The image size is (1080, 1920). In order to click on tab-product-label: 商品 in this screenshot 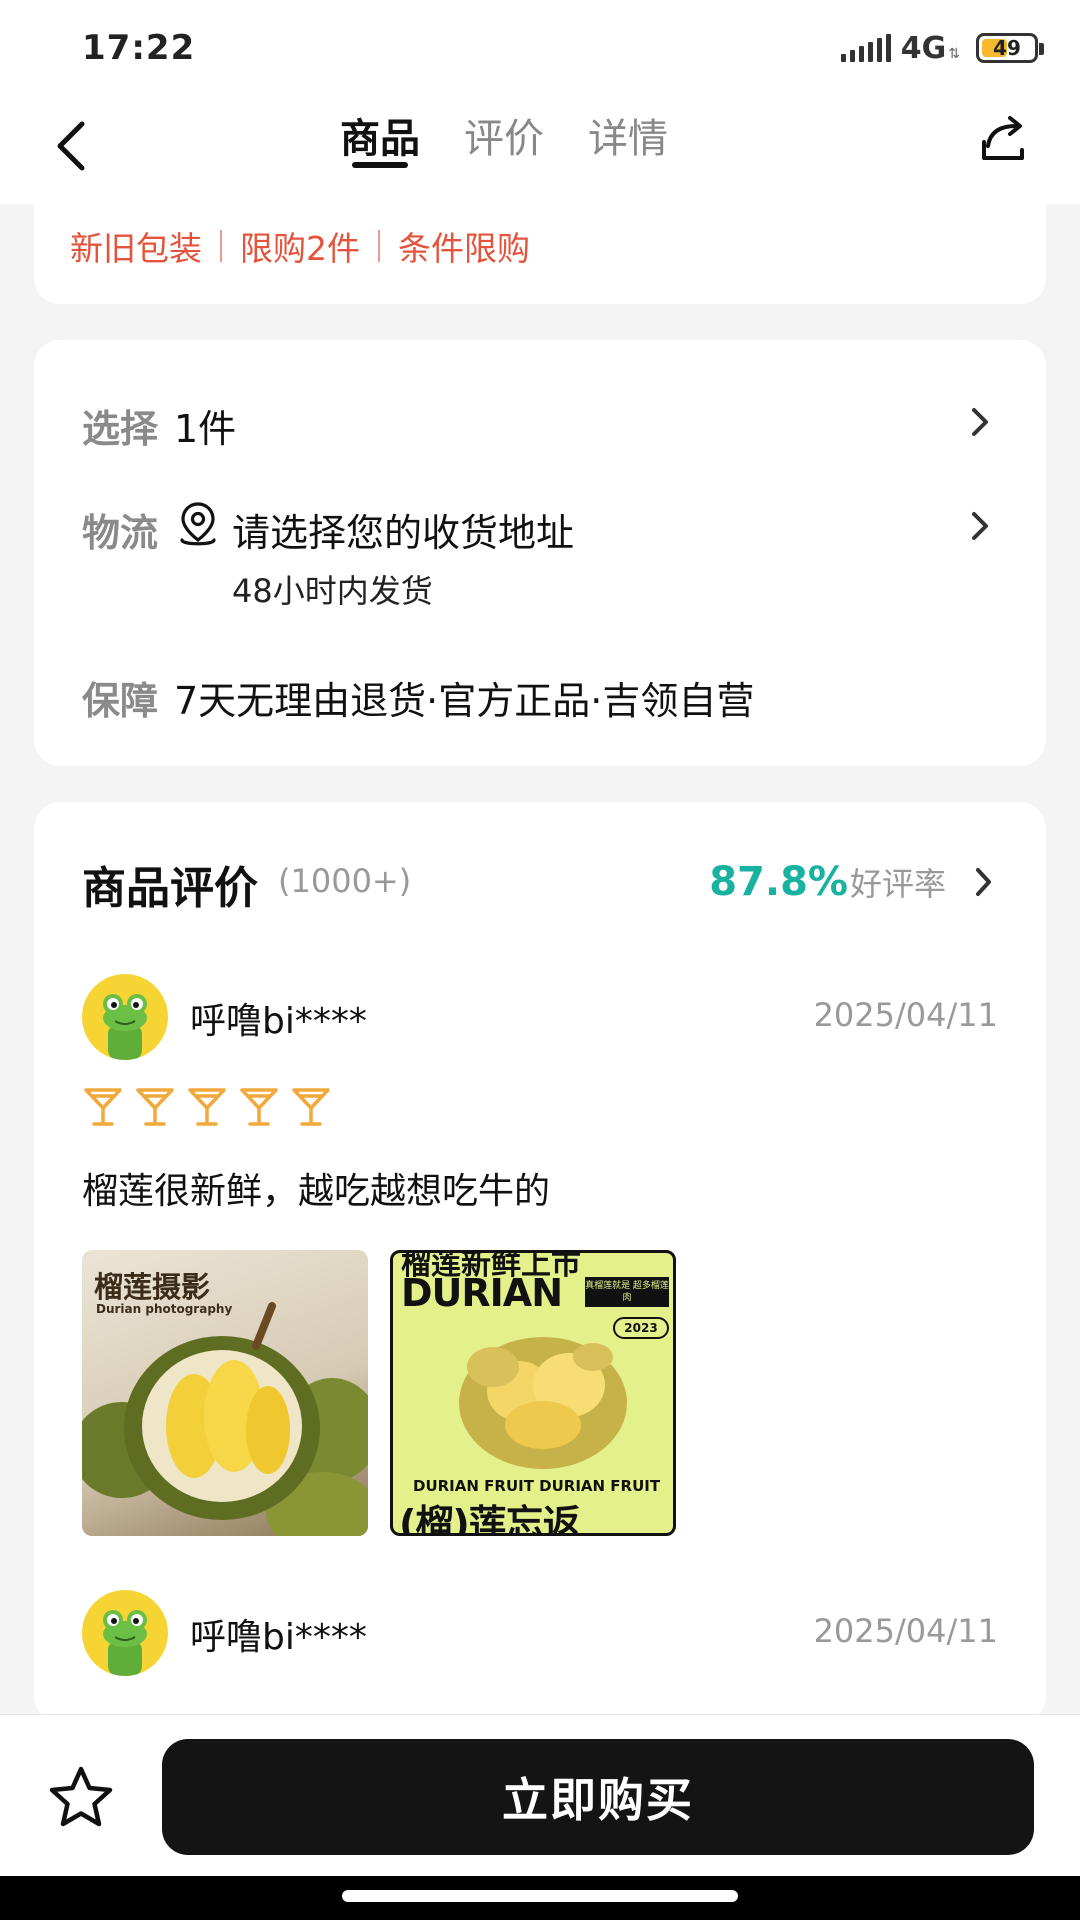, I will do `click(380, 139)`.